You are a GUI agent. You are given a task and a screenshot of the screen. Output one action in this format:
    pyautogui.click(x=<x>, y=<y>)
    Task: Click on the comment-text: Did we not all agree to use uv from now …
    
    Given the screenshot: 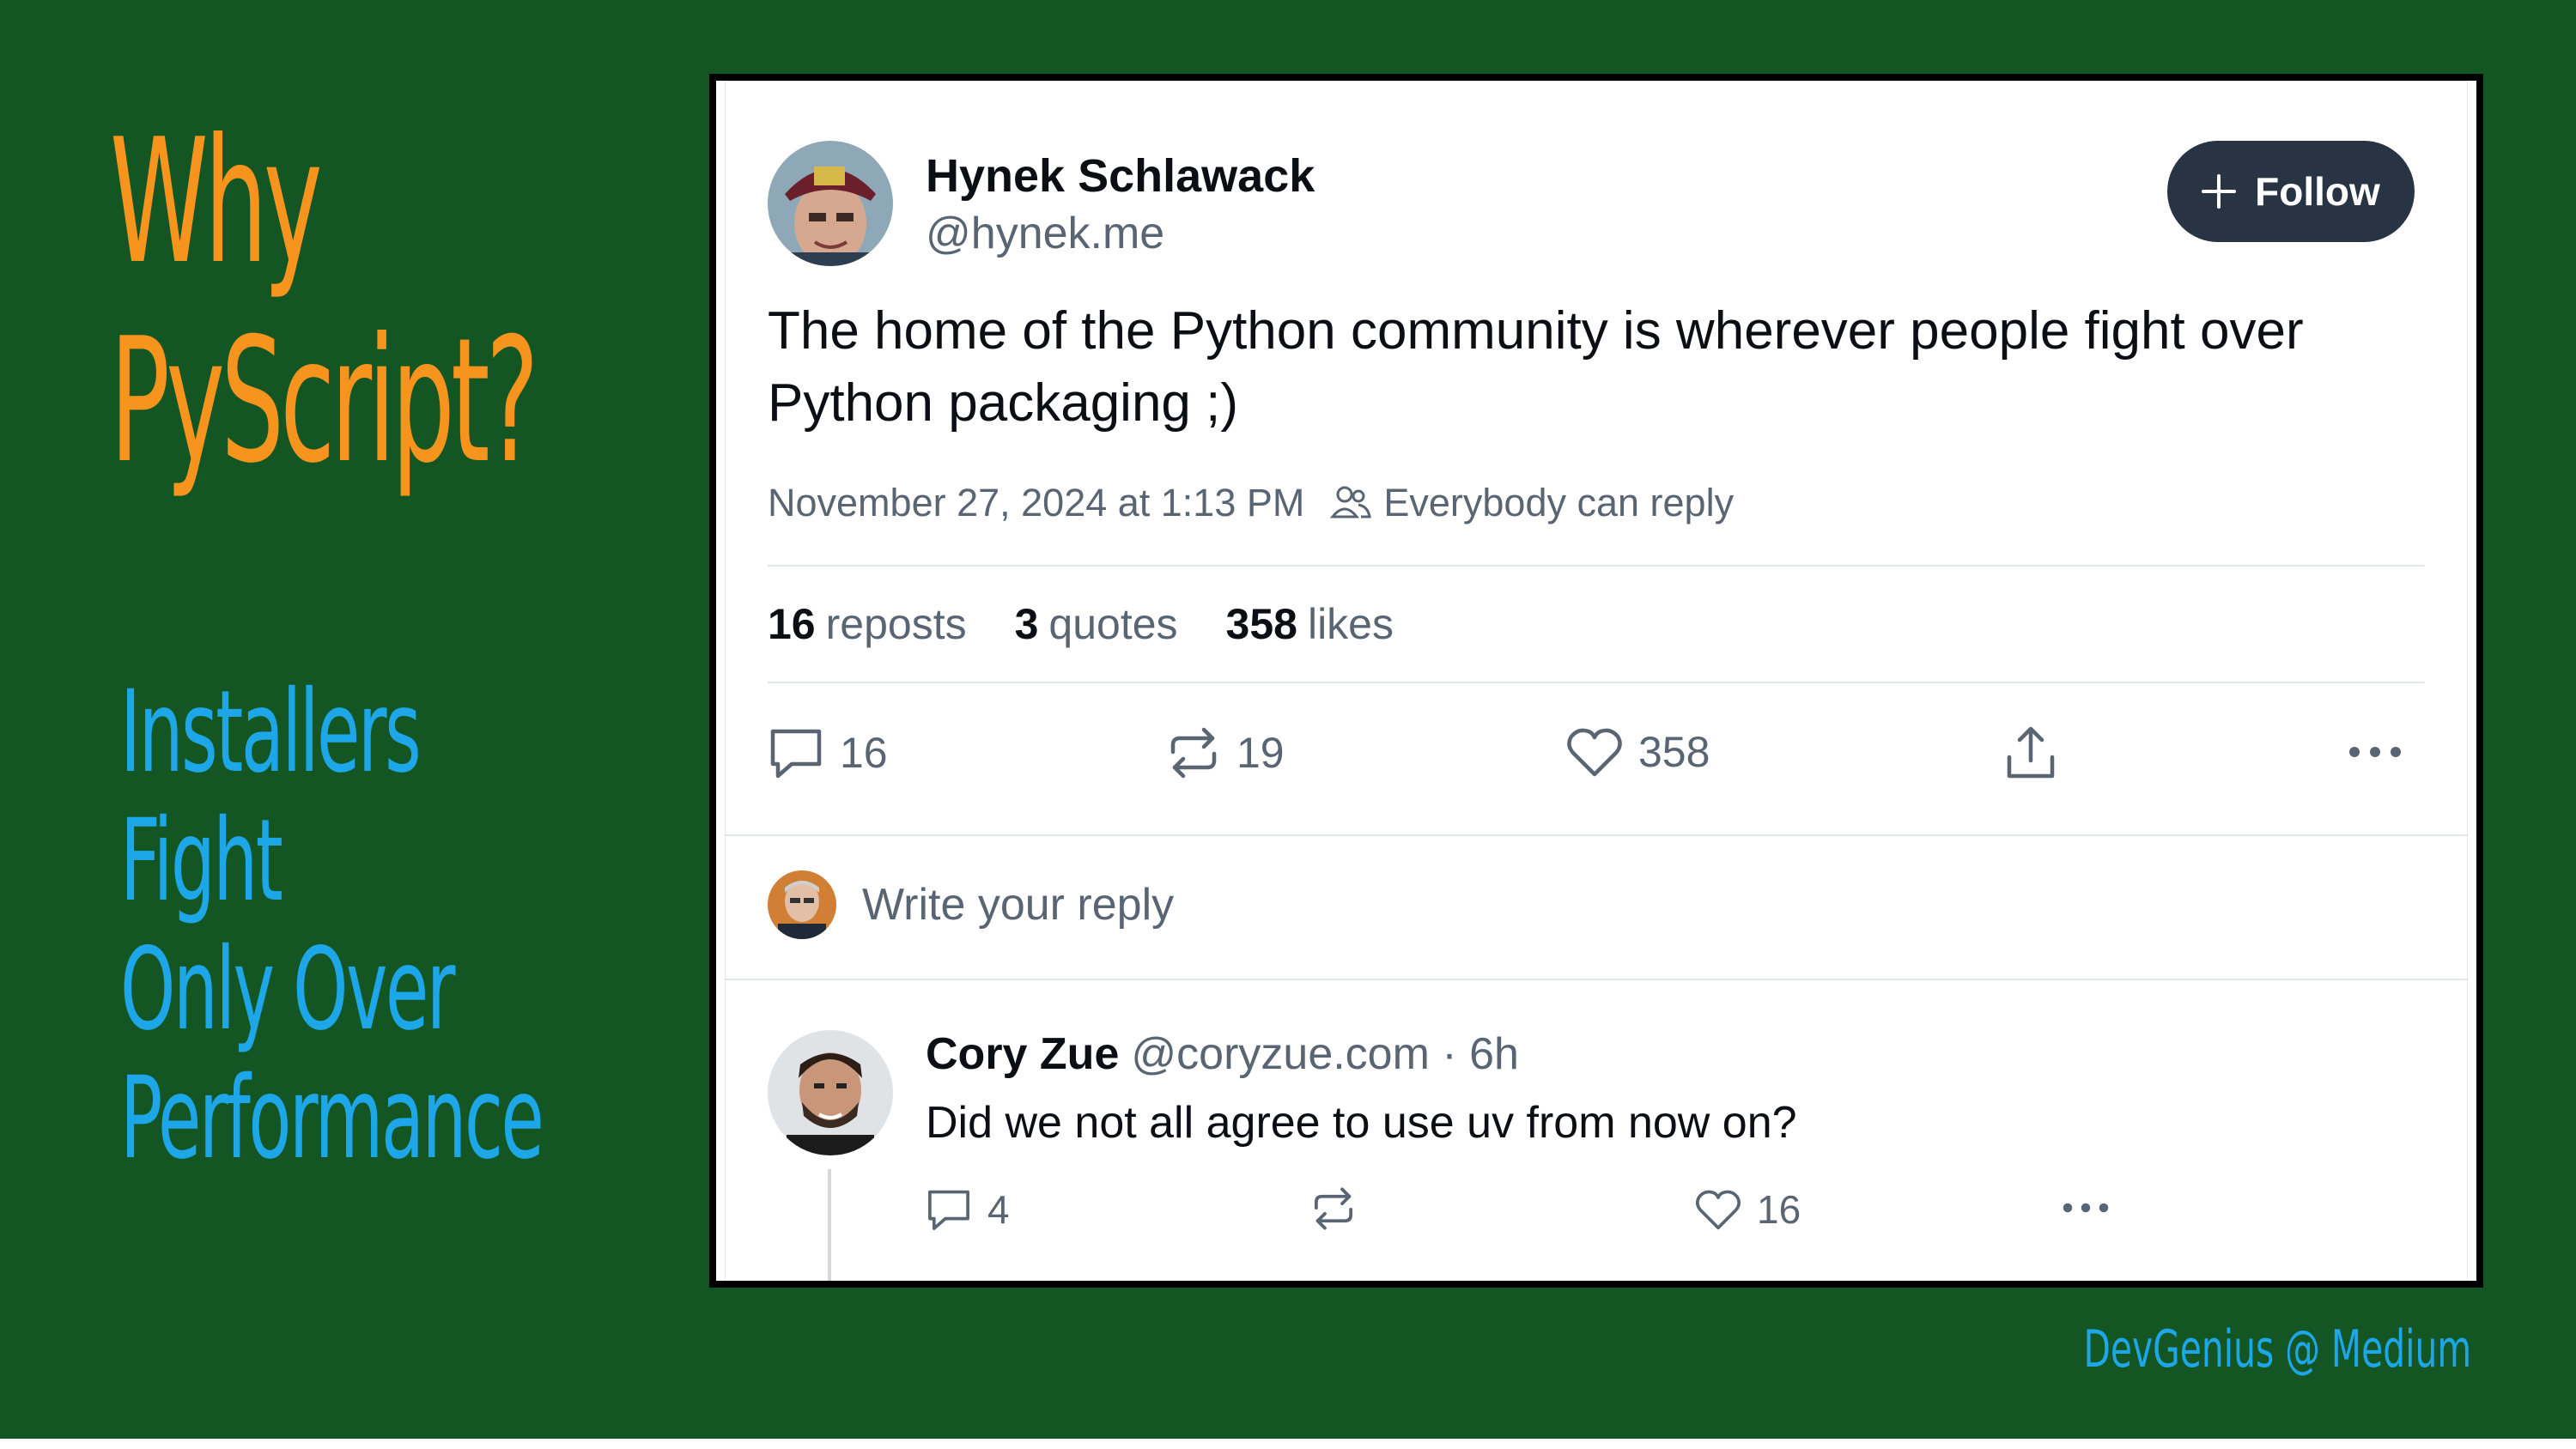 What is the action you would take?
    pyautogui.click(x=1361, y=1123)
    